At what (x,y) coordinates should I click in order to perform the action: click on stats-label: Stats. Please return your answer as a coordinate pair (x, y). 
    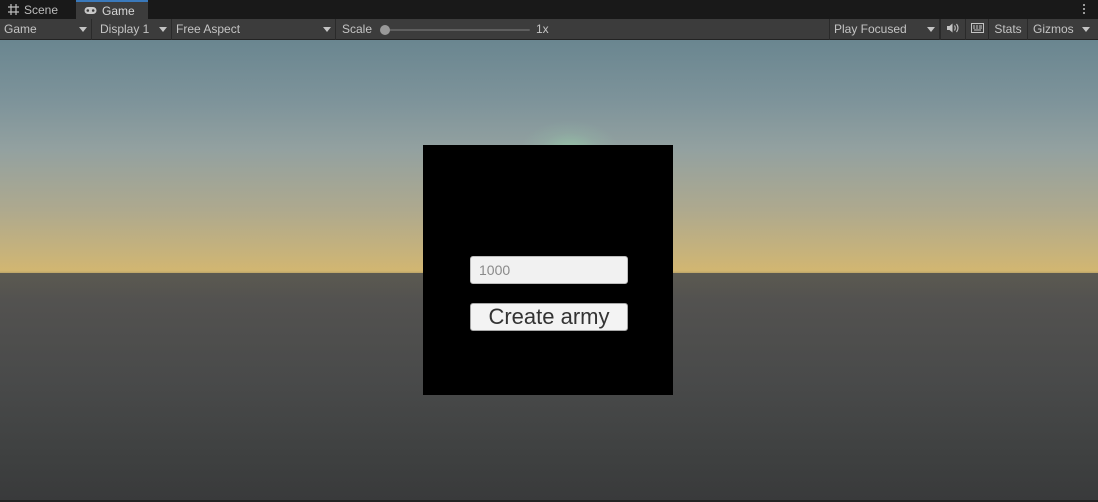
    Looking at the image, I should click on (1008, 29).